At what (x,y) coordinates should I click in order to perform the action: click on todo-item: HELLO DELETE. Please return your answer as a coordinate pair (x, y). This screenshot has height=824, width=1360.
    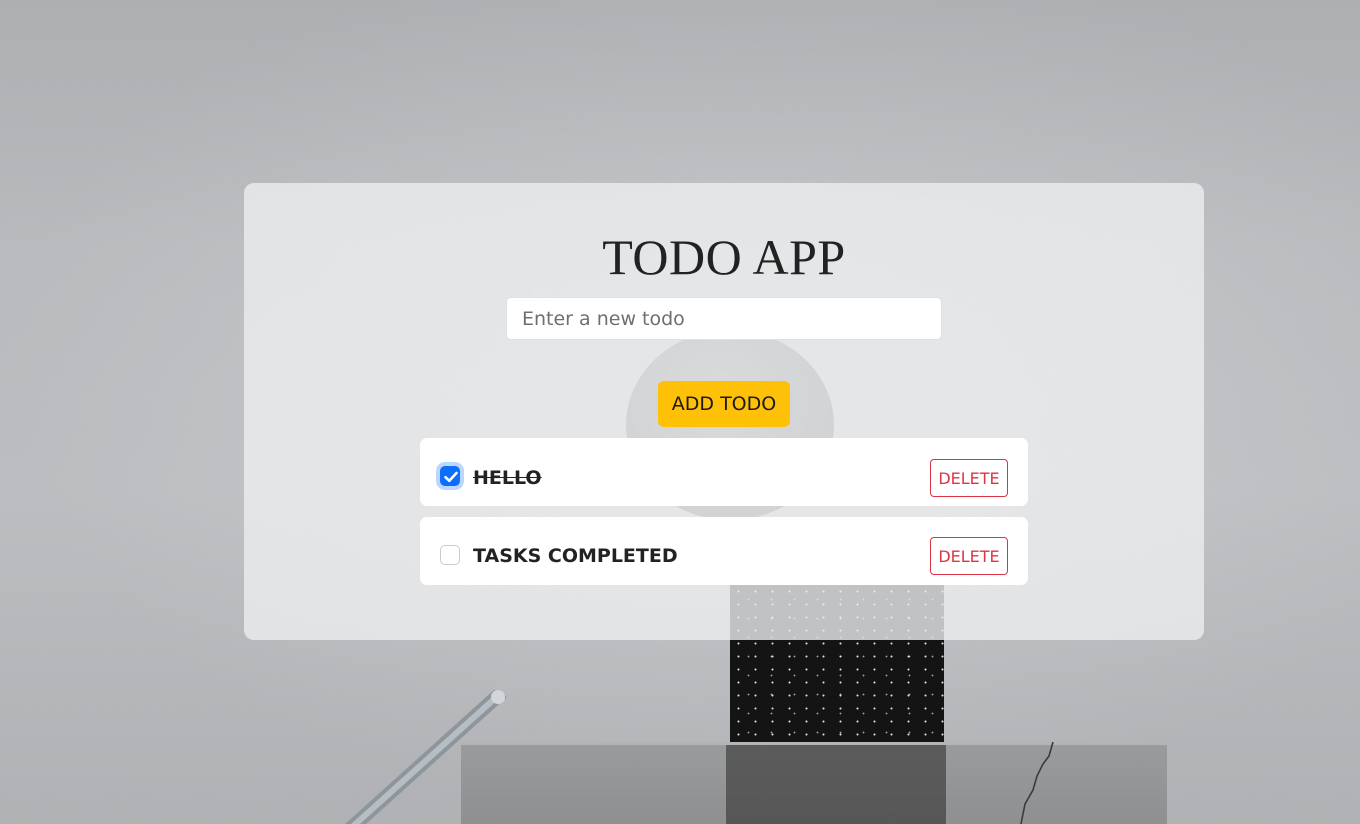
    Looking at the image, I should click on (724, 472).